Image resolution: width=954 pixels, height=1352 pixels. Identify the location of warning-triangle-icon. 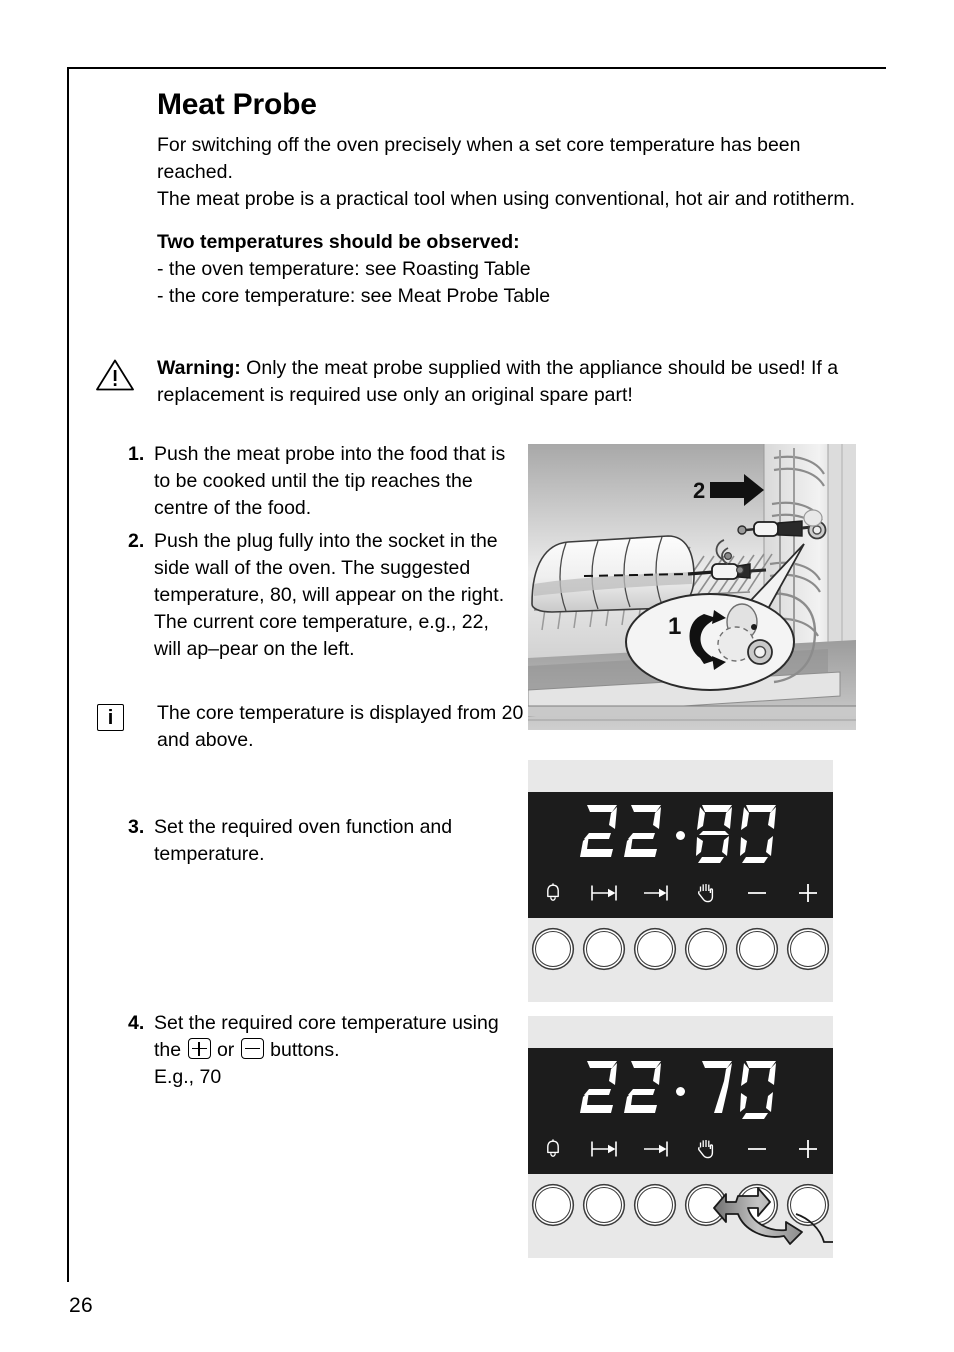
(117, 375).